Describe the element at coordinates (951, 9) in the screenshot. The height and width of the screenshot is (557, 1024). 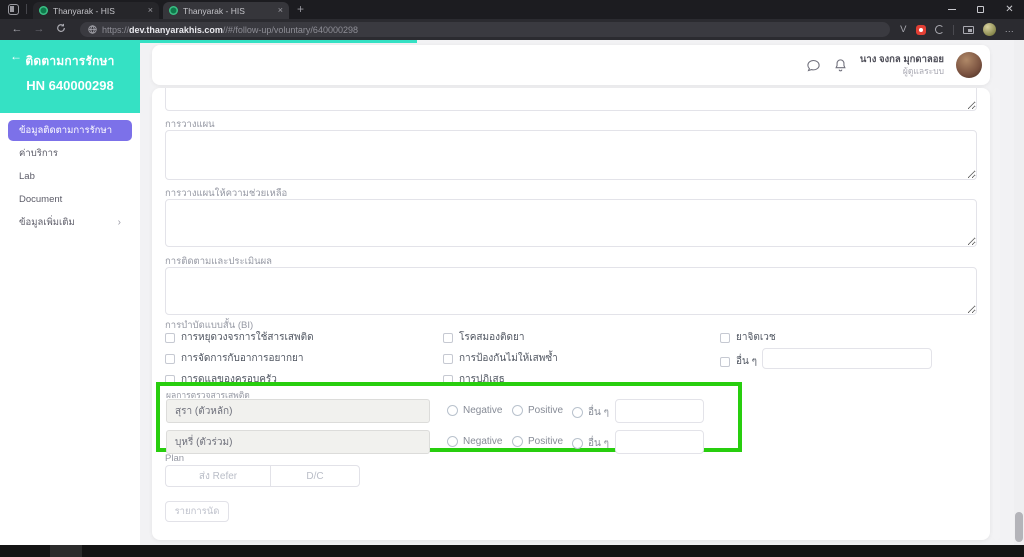
I see `minimize-button` at that location.